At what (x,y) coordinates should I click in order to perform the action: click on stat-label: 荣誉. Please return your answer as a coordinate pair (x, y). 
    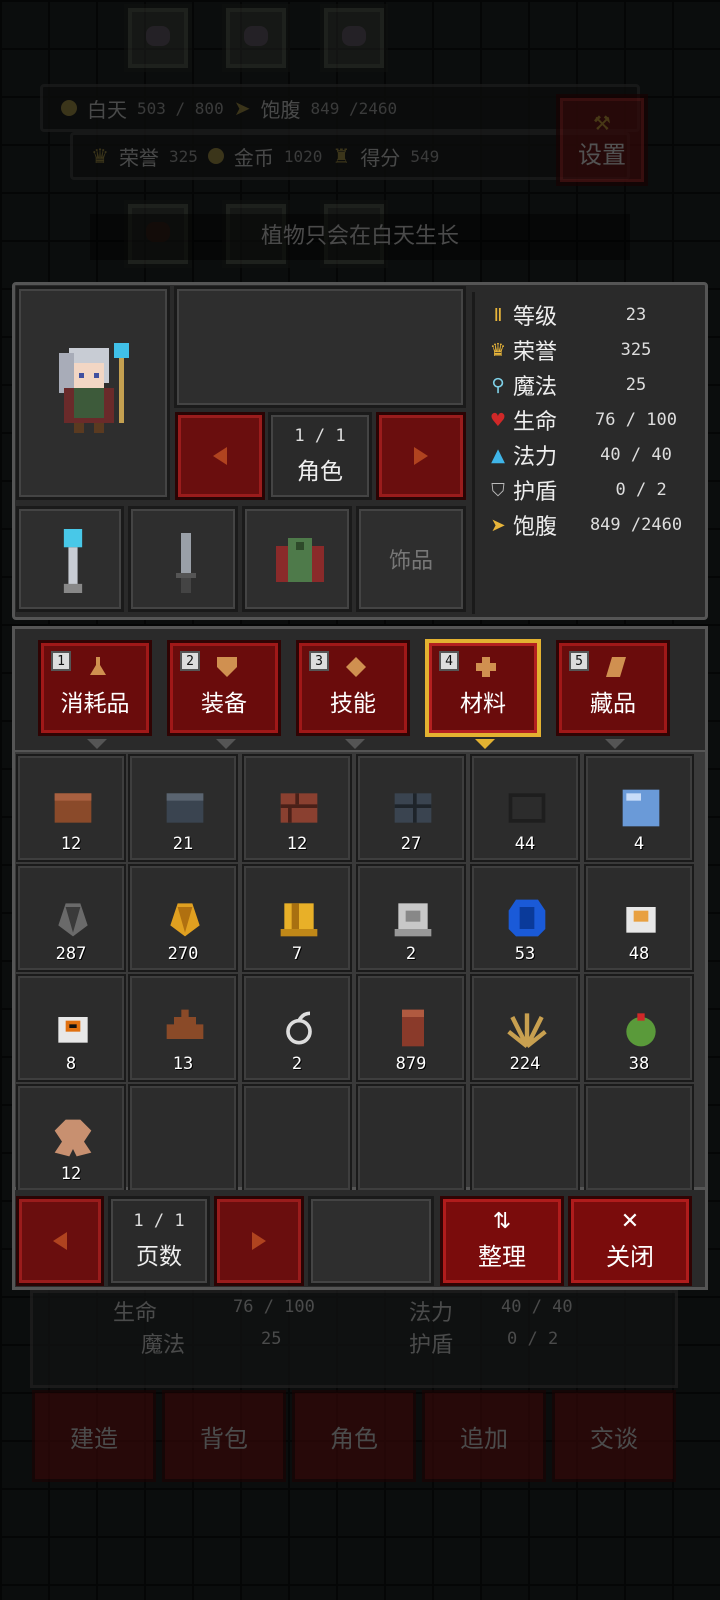
    Looking at the image, I should click on (535, 352).